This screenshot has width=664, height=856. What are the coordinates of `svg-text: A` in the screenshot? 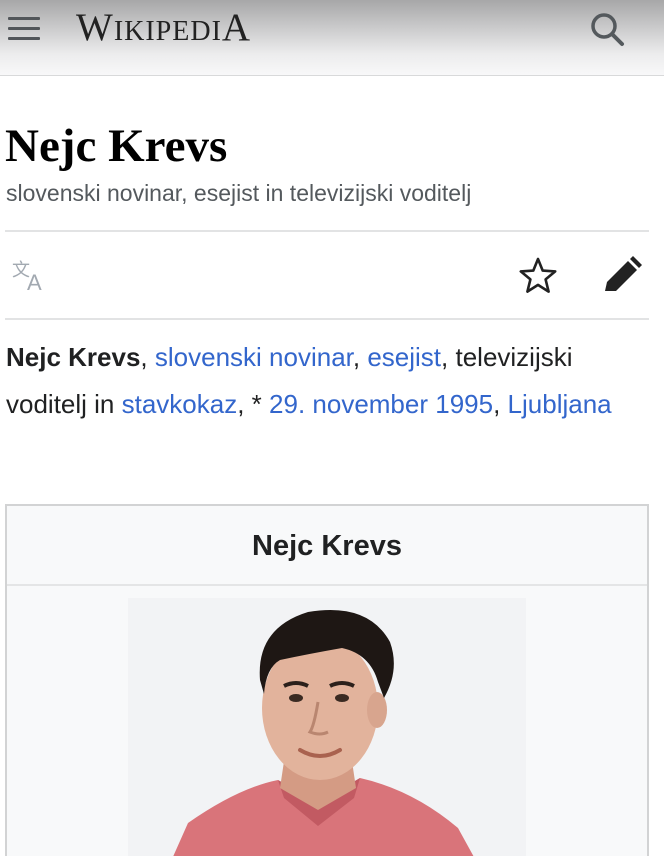 It's located at (34, 282).